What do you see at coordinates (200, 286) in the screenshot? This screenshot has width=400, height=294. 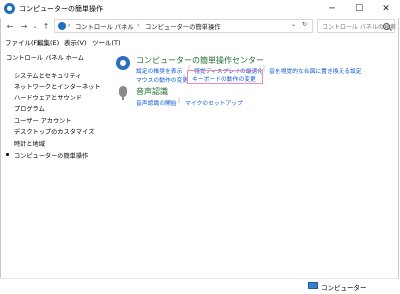 I see `status-bar: コンピューター` at bounding box center [200, 286].